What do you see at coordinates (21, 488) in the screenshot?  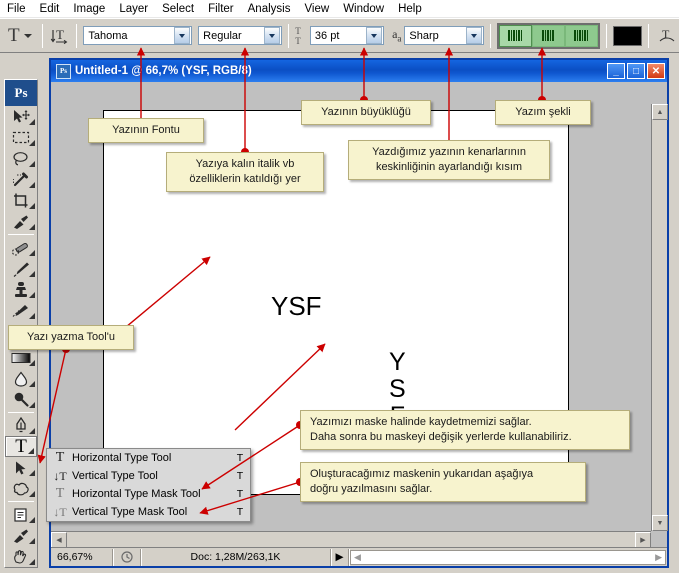 I see `shape-tool-button` at bounding box center [21, 488].